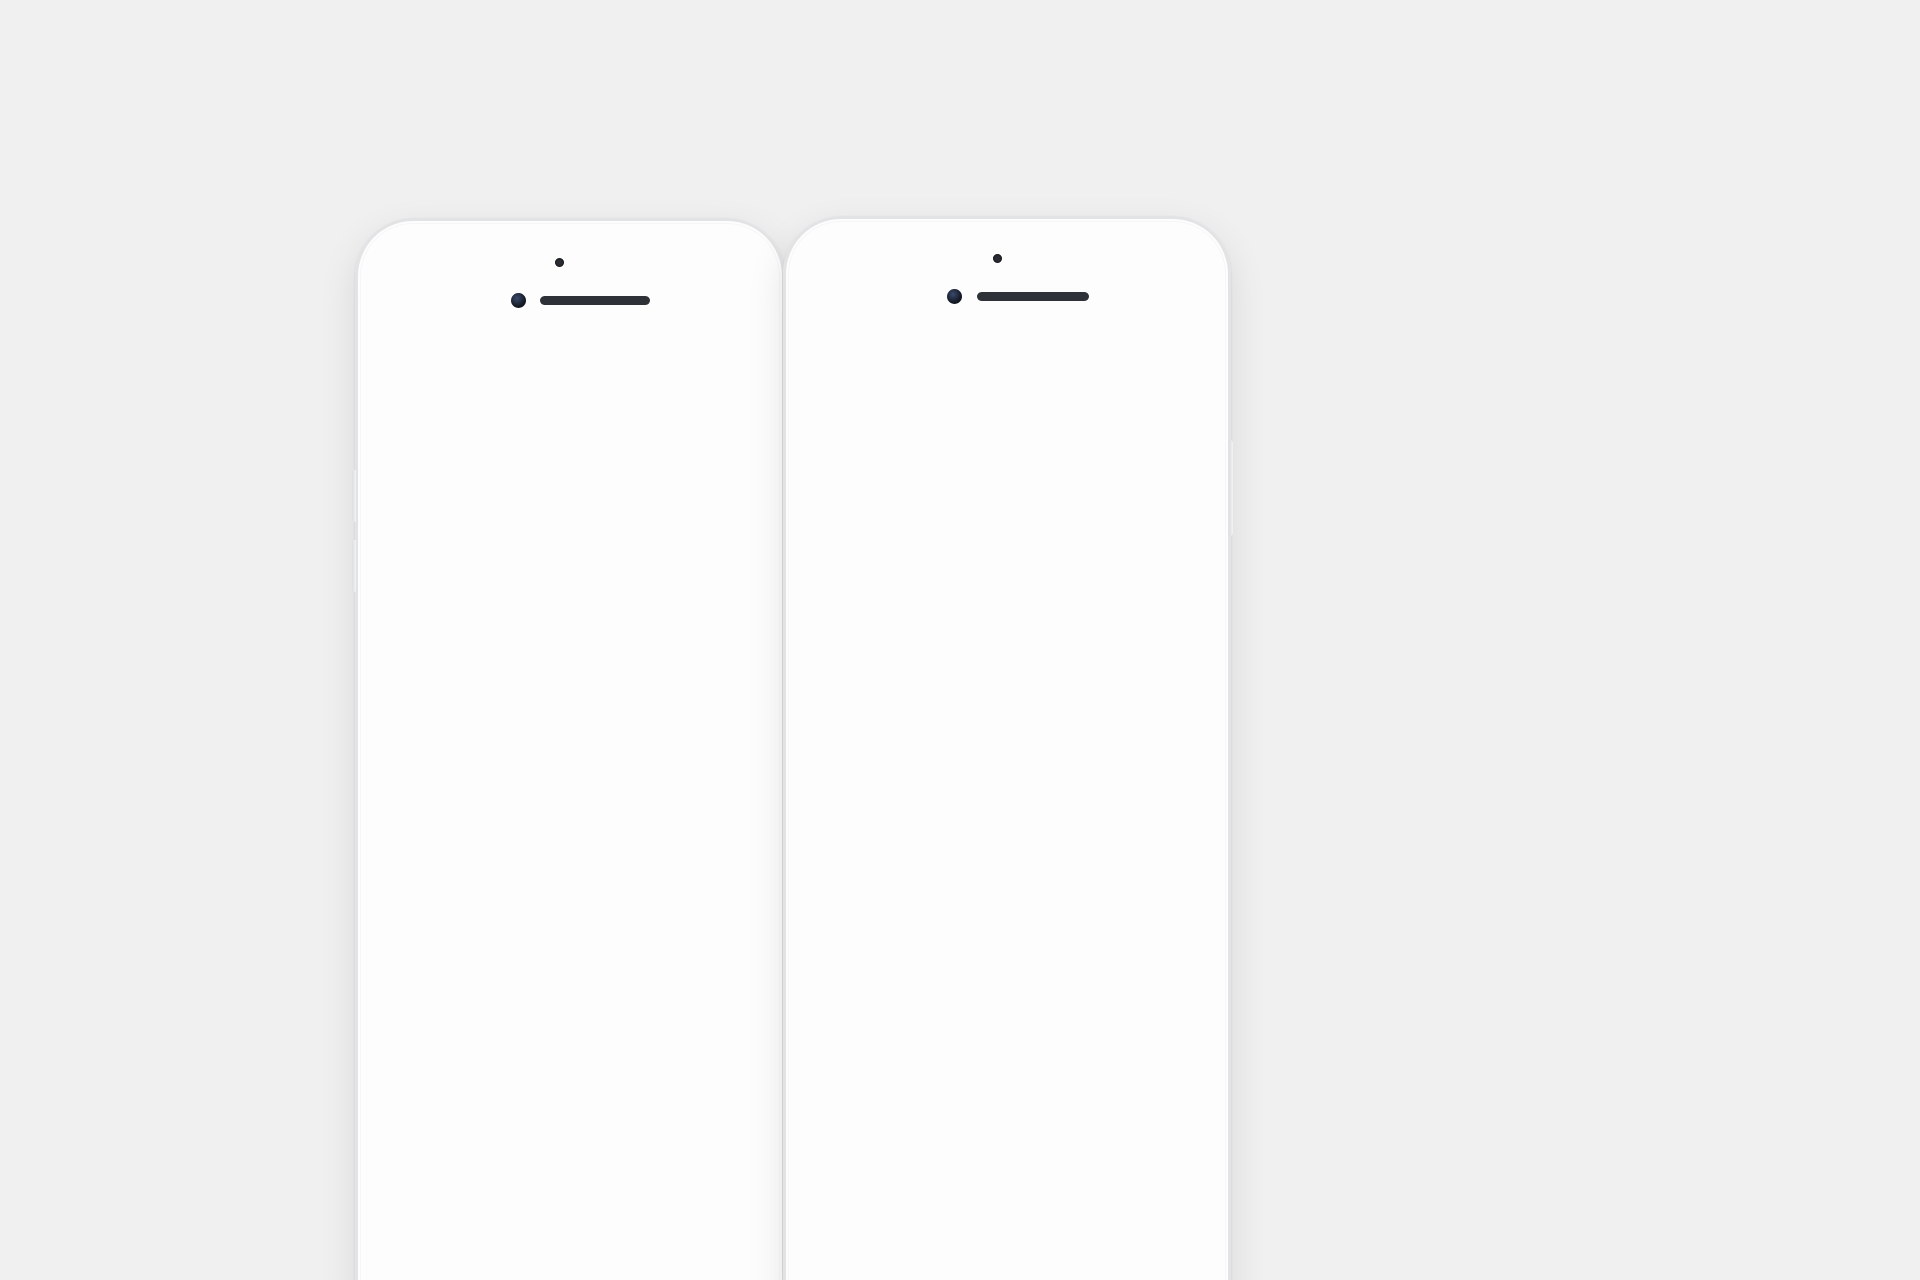 The image size is (1920, 1280). I want to click on volume-down-button, so click(354, 566).